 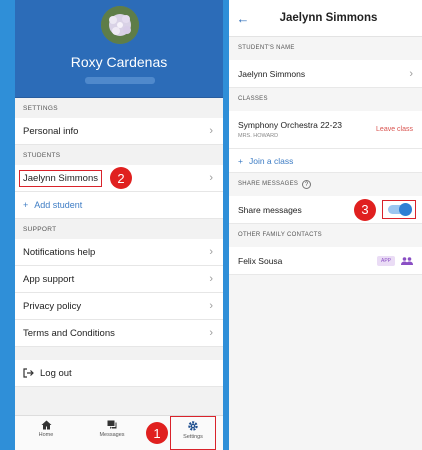 What do you see at coordinates (112, 435) in the screenshot?
I see `tab-messages-label: Messages` at bounding box center [112, 435].